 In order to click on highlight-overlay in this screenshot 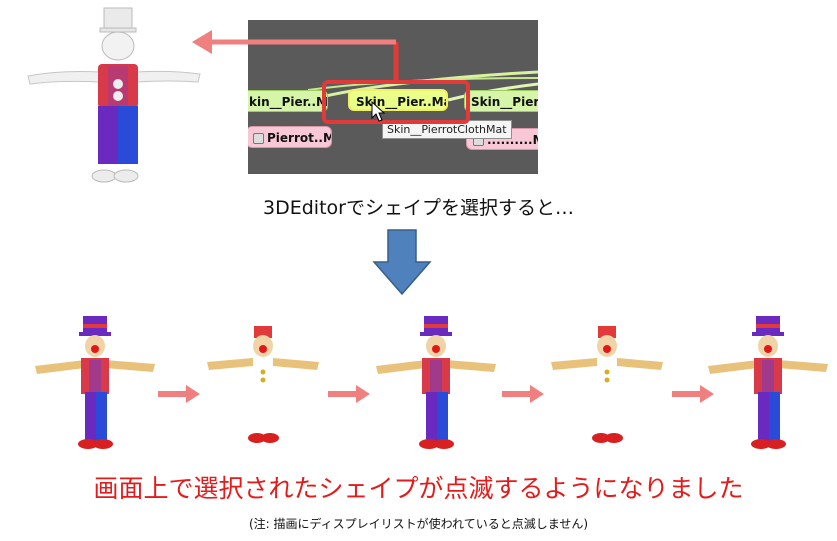, I will do `click(331, 77)`.